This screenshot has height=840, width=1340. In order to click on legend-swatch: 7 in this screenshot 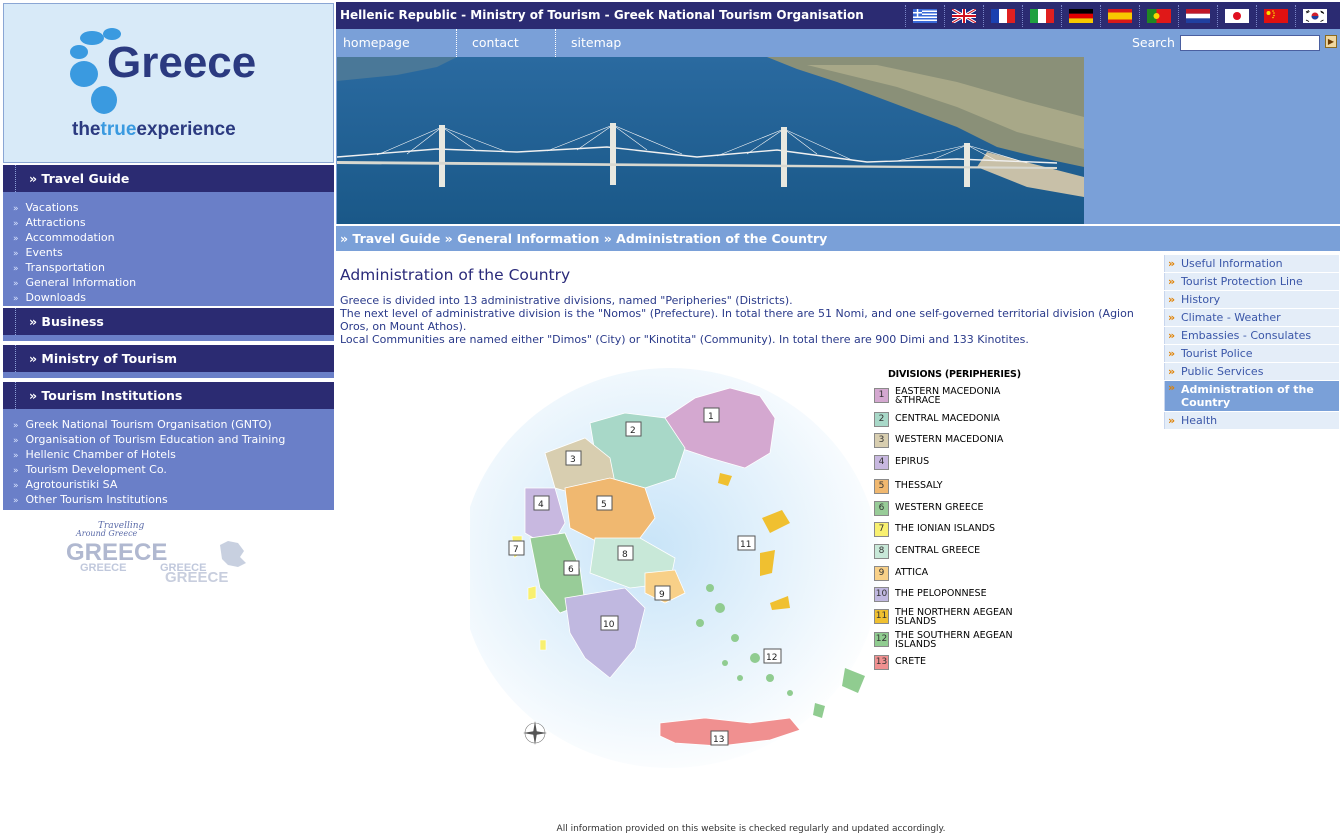, I will do `click(881, 529)`.